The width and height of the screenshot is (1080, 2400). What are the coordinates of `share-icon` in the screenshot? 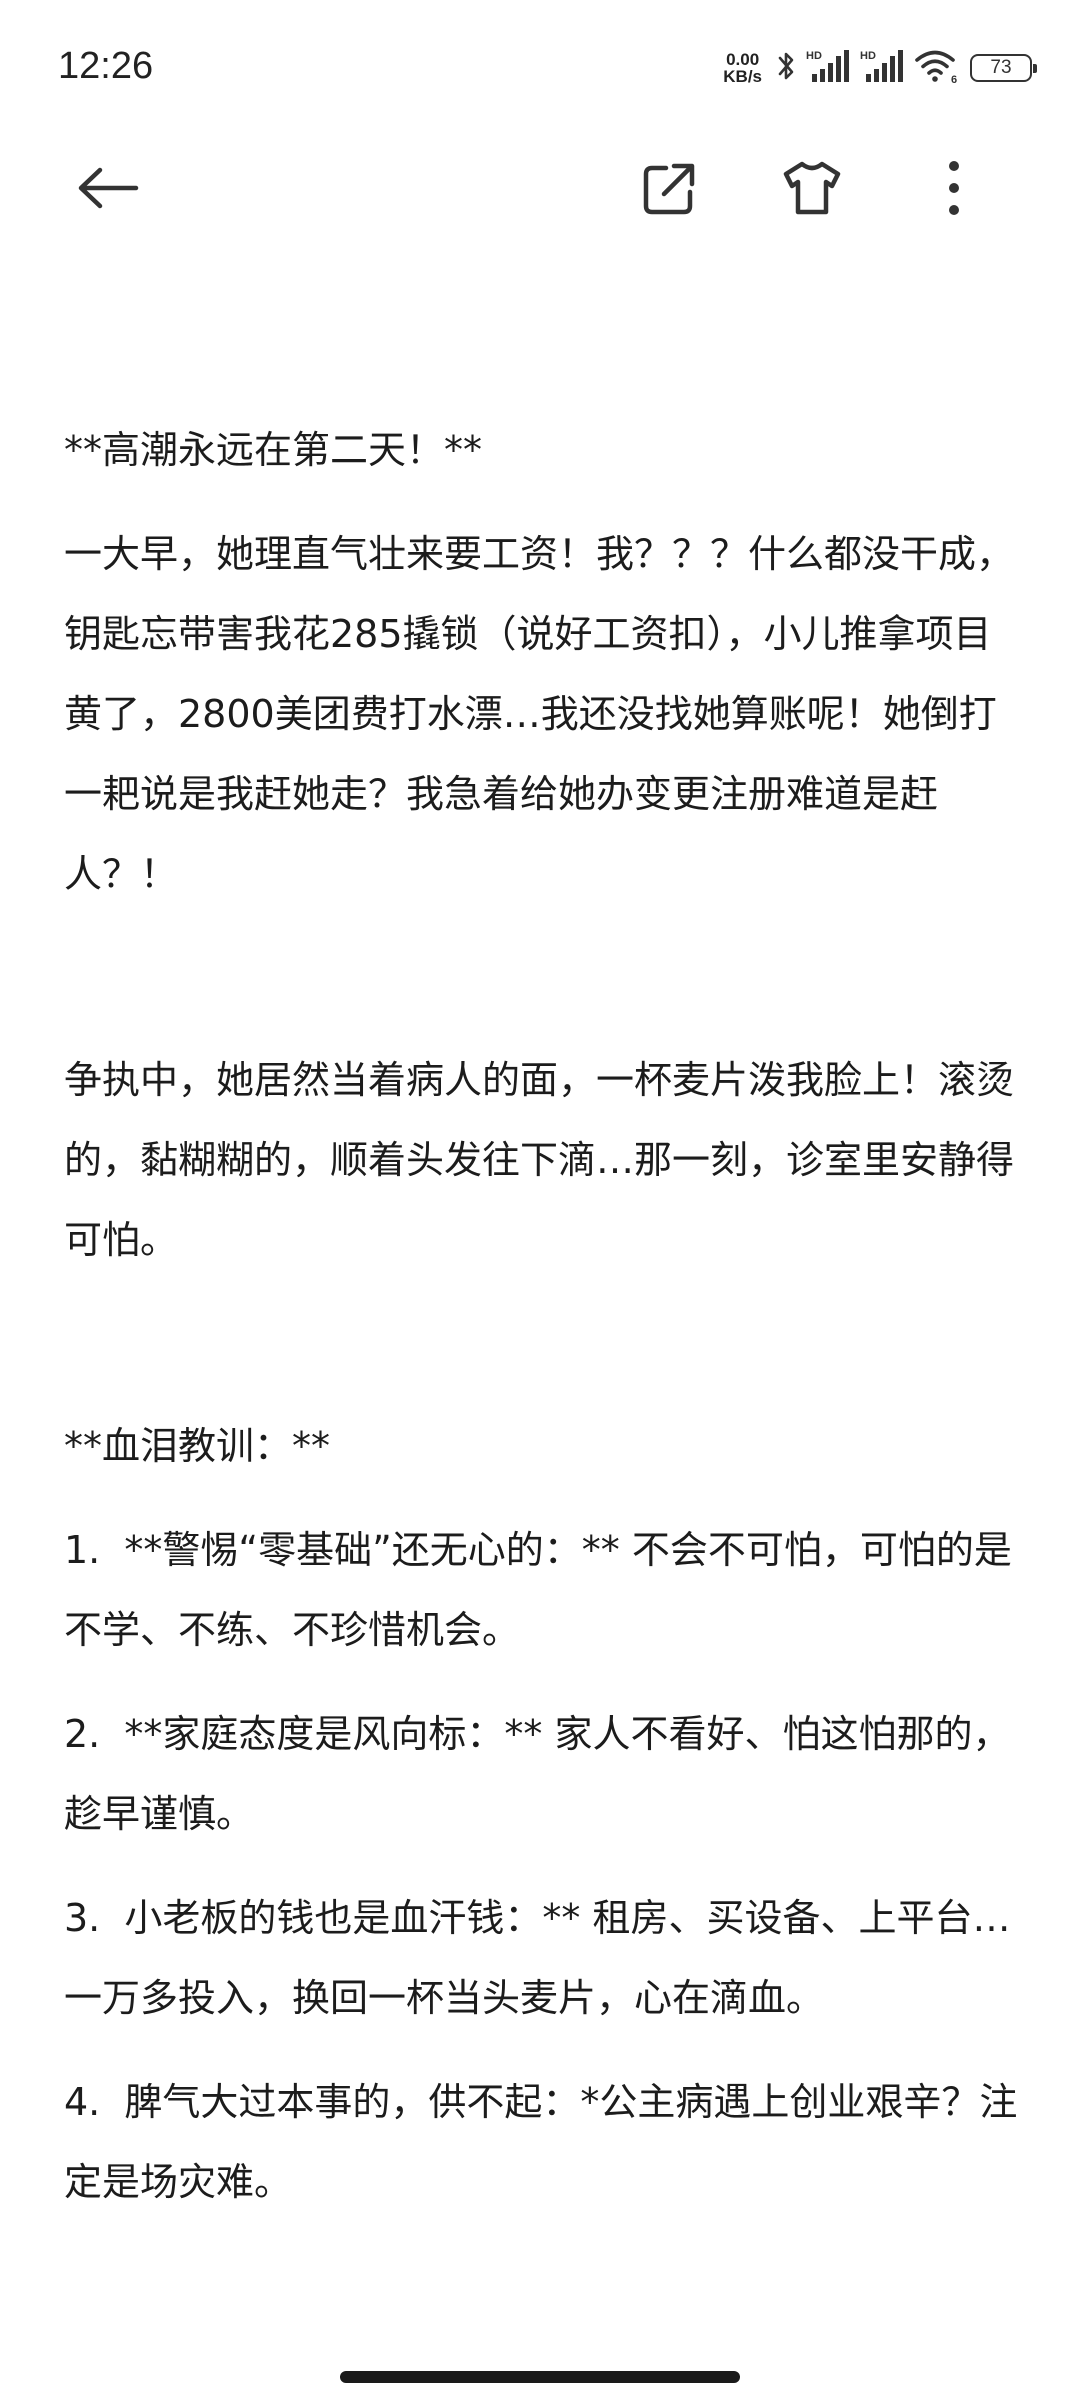 It's located at (670, 190).